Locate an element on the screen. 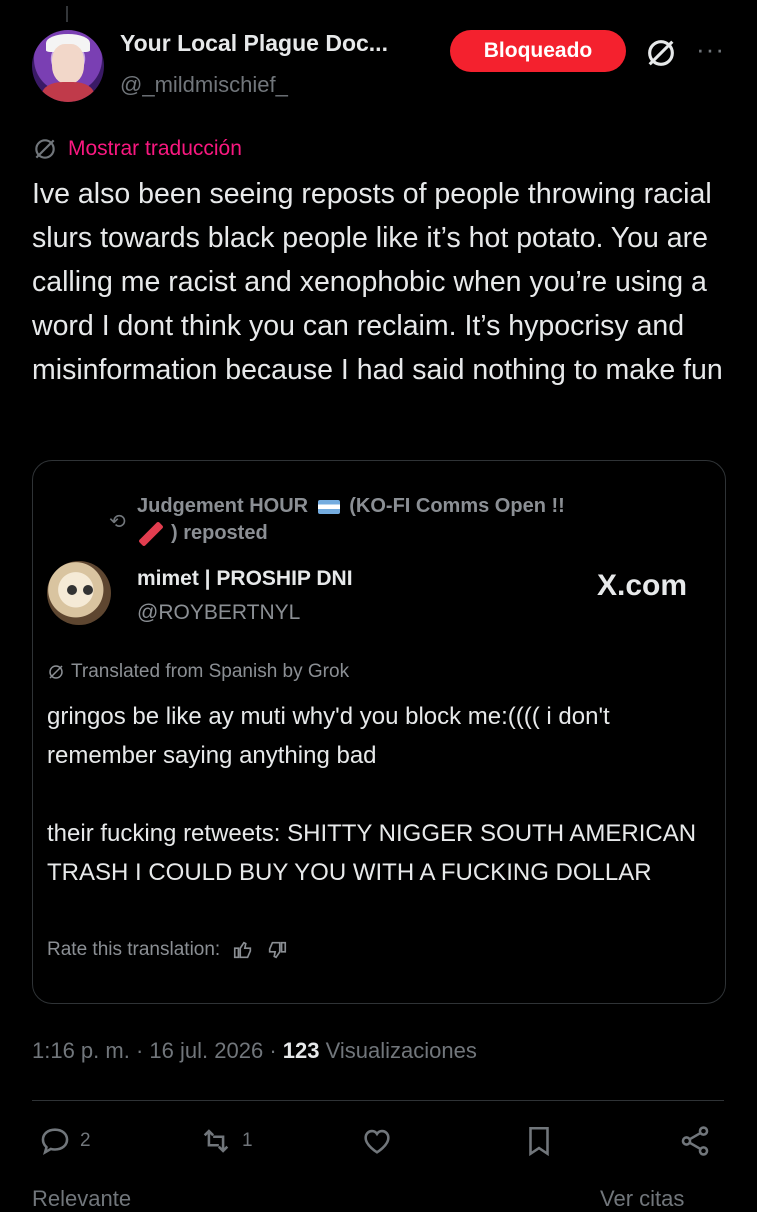  avatar is located at coordinates (68, 66).